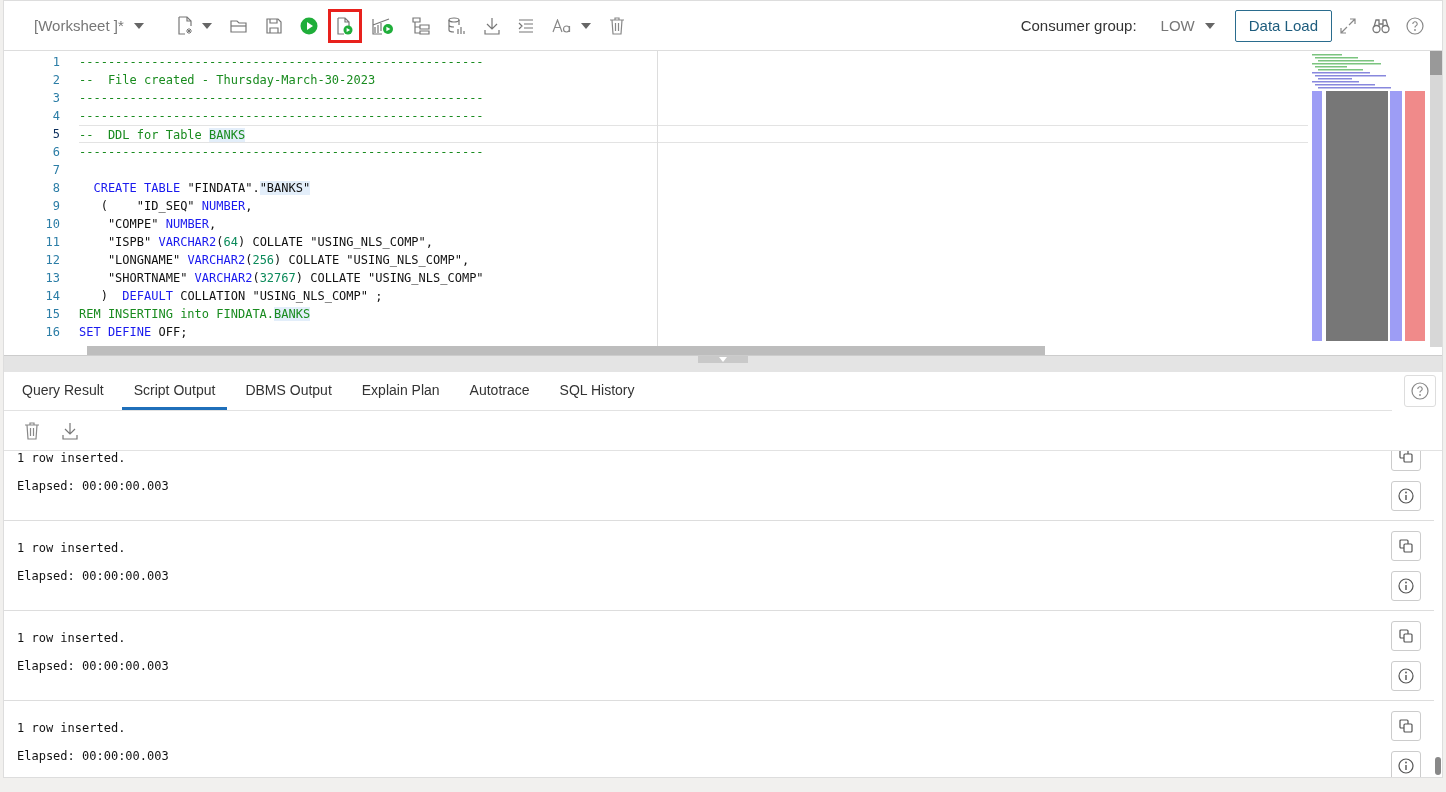 This screenshot has width=1446, height=792. What do you see at coordinates (161, 224) in the screenshot?
I see `code-line: "COMPE" NUMBER,` at bounding box center [161, 224].